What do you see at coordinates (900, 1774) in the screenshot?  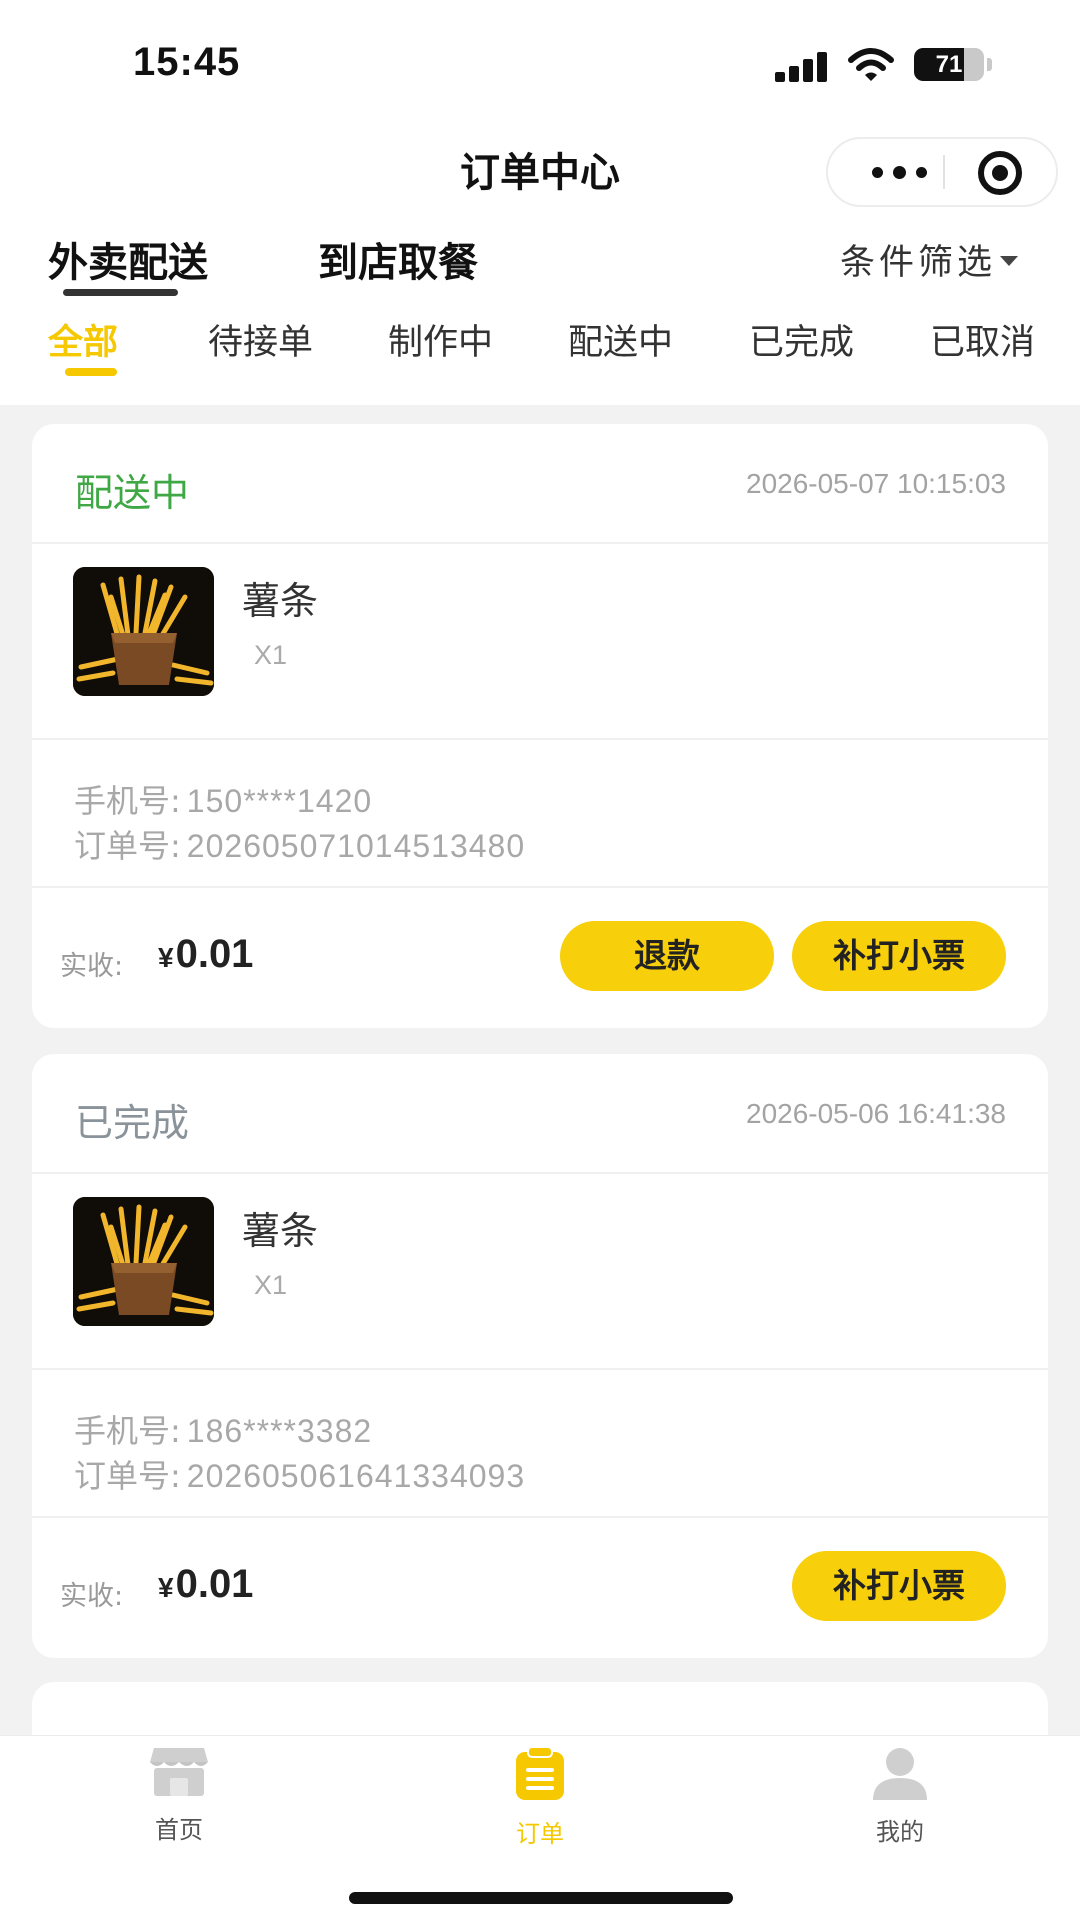 I see `user-icon` at bounding box center [900, 1774].